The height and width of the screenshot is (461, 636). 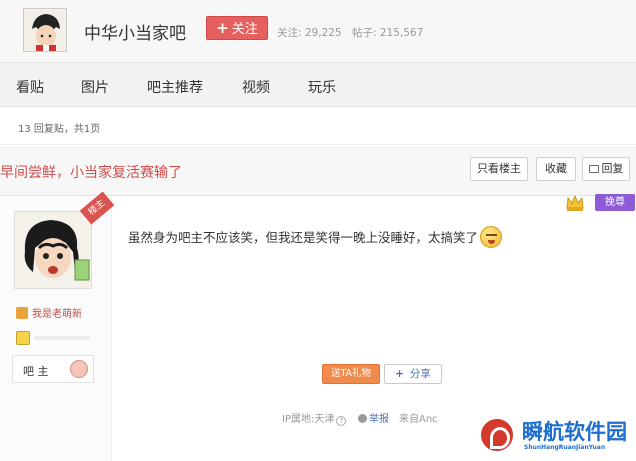 I want to click on nav-item-images: 图片, so click(x=95, y=87).